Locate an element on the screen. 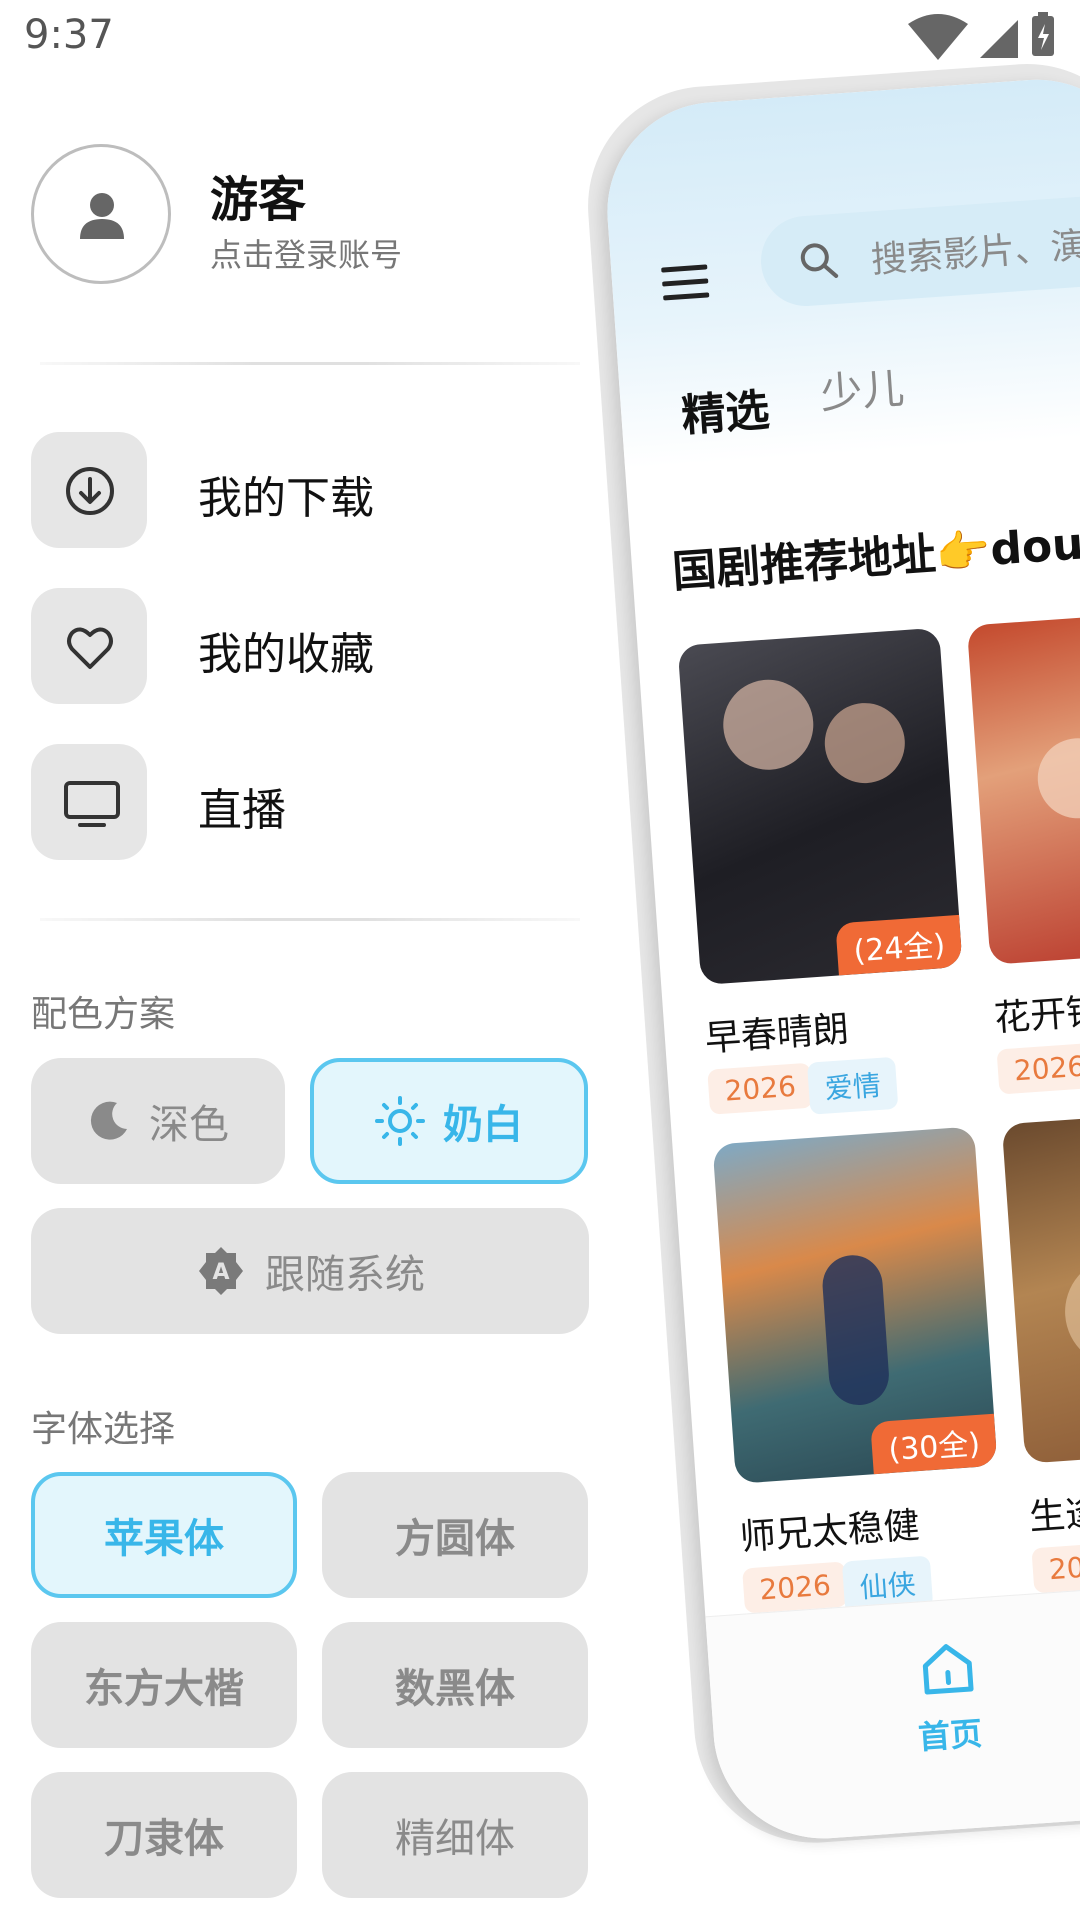 Image resolution: width=1080 pixels, height=1920 pixels. theme-section-title: 配色方案 is located at coordinates (103, 1014).